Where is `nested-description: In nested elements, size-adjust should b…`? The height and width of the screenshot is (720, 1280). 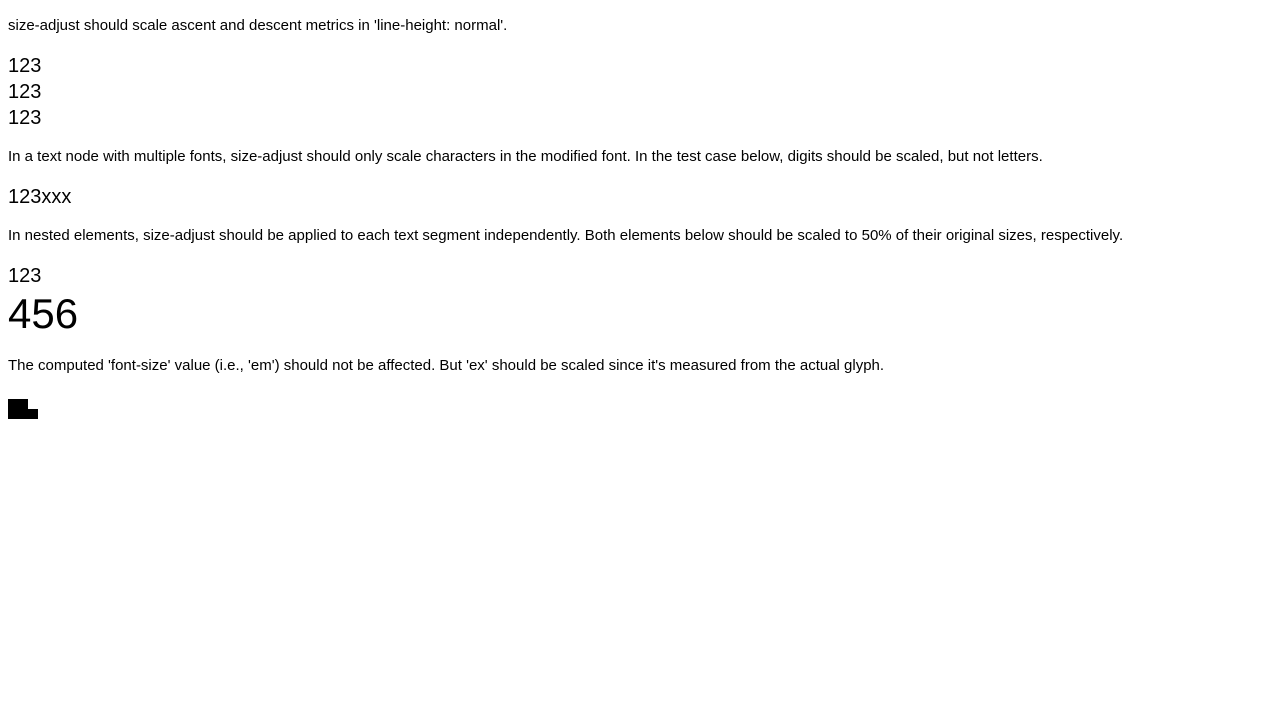
nested-description: In nested elements, size-adjust should b… is located at coordinates (566, 235).